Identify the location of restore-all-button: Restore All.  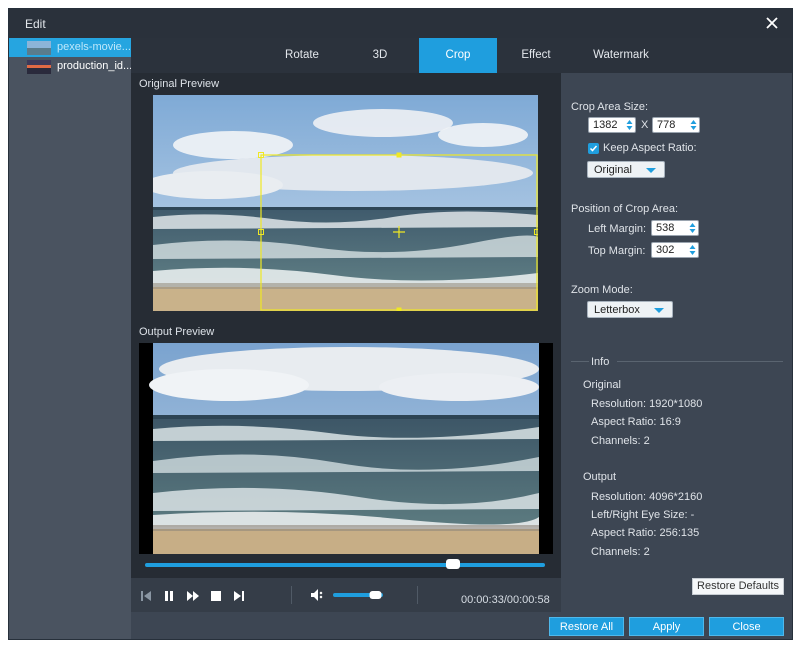
(586, 626).